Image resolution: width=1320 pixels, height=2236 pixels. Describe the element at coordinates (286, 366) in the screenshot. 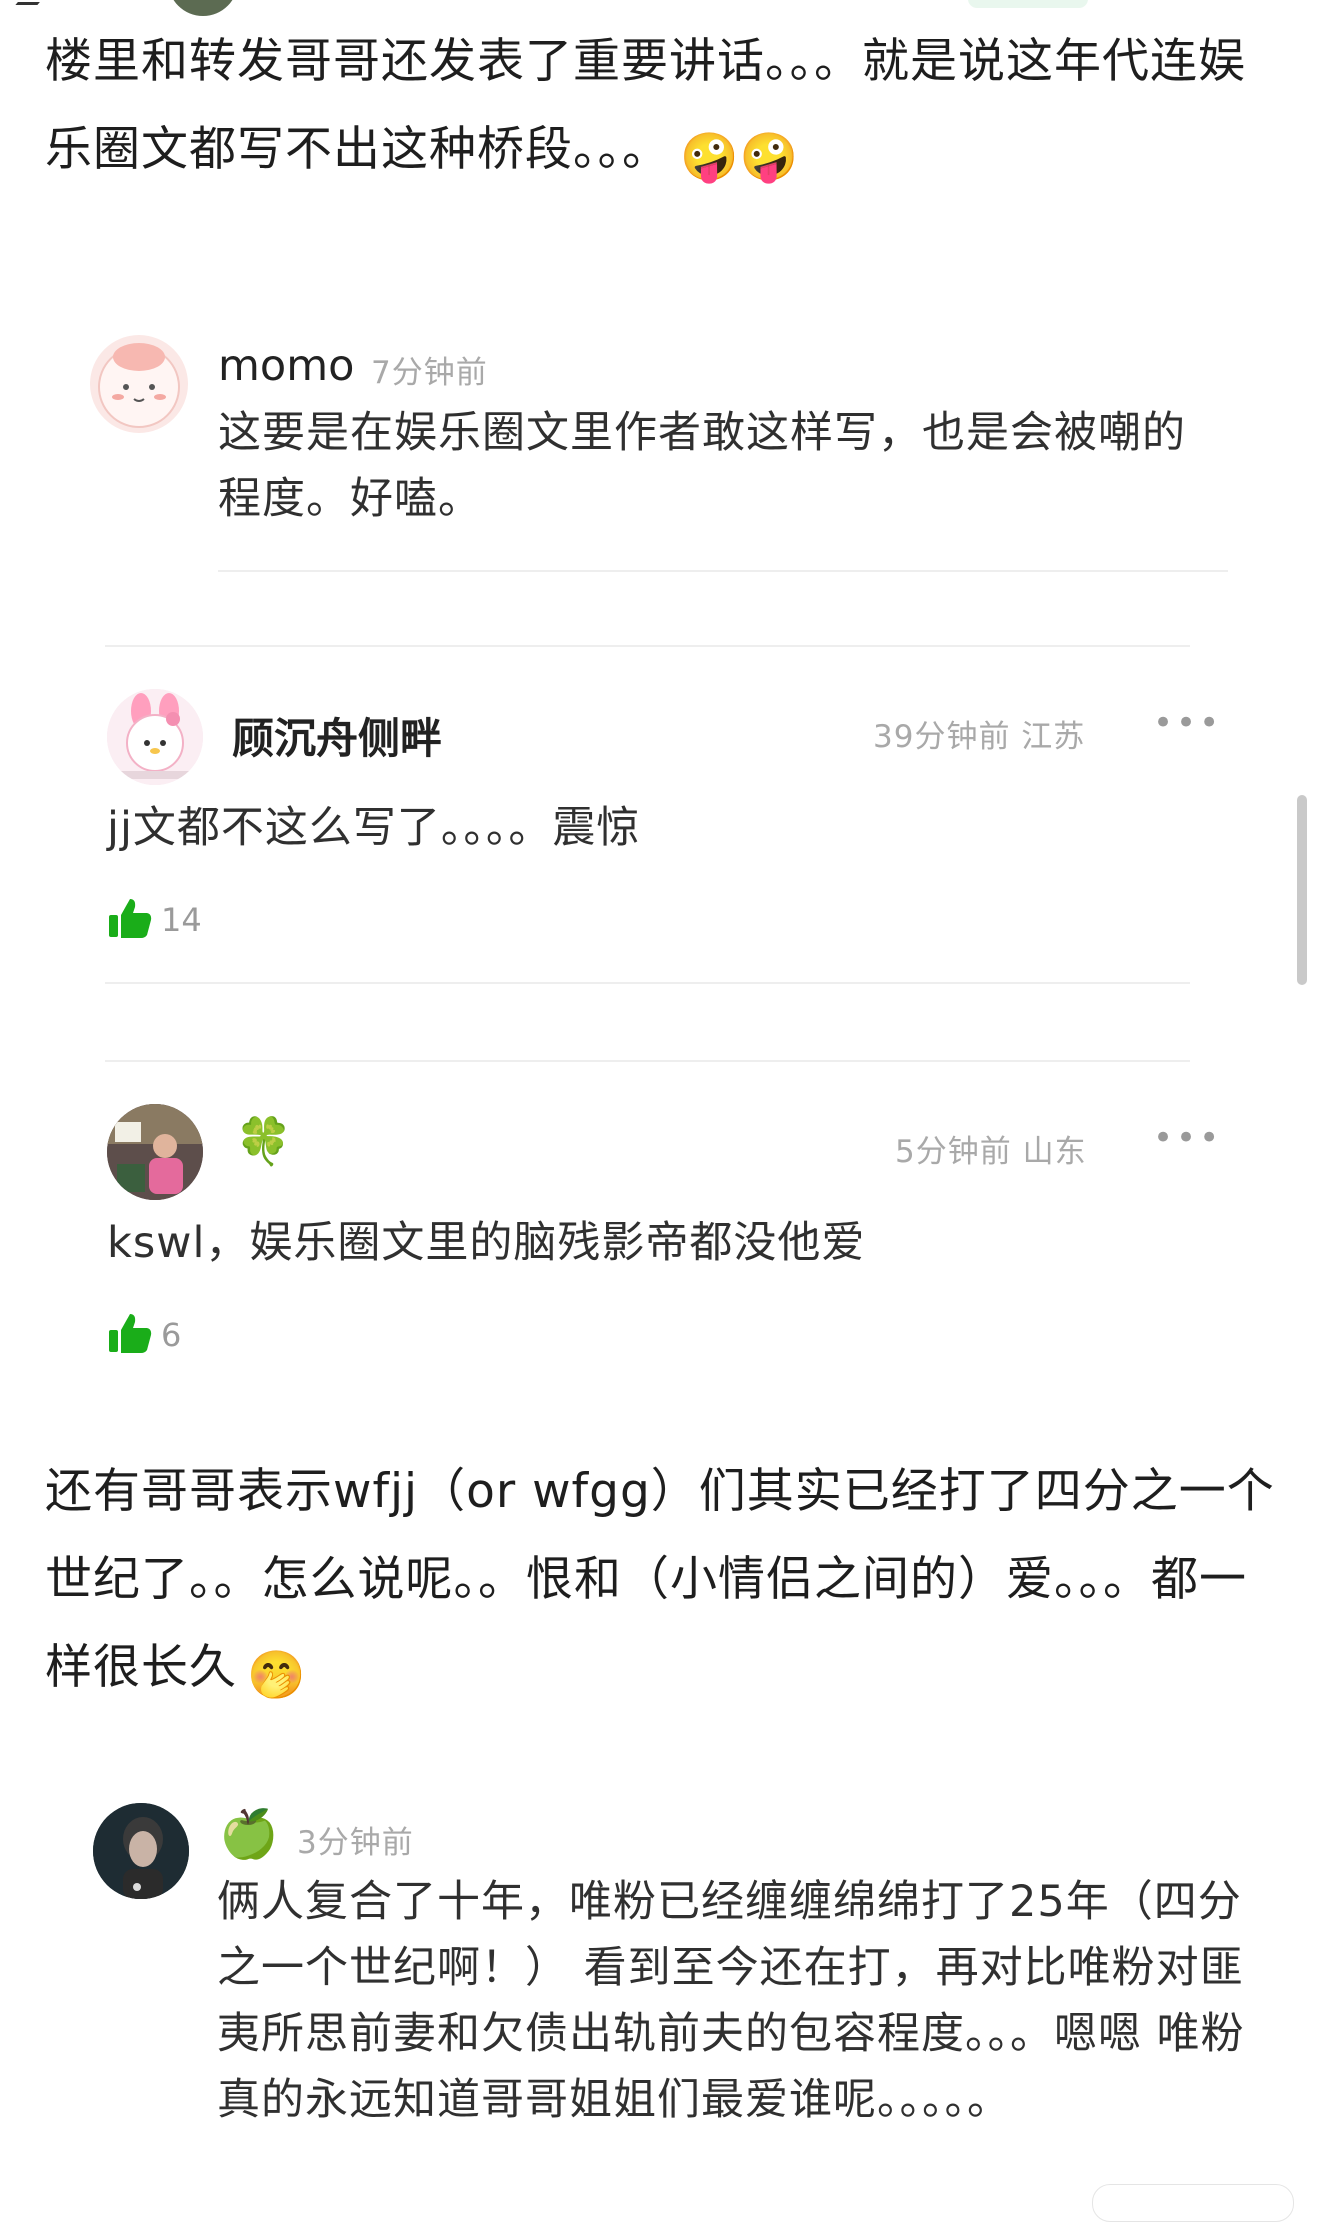

I see `username: momo` at that location.